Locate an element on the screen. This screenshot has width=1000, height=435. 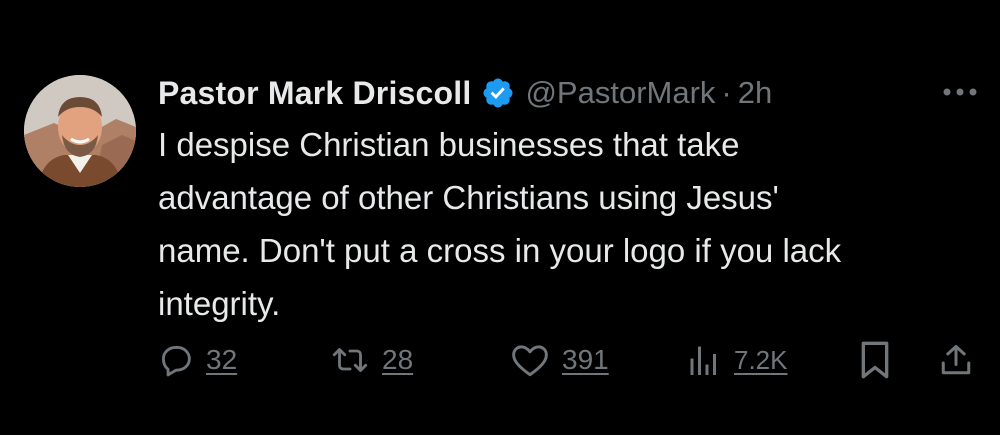
reply-icon is located at coordinates (176, 360).